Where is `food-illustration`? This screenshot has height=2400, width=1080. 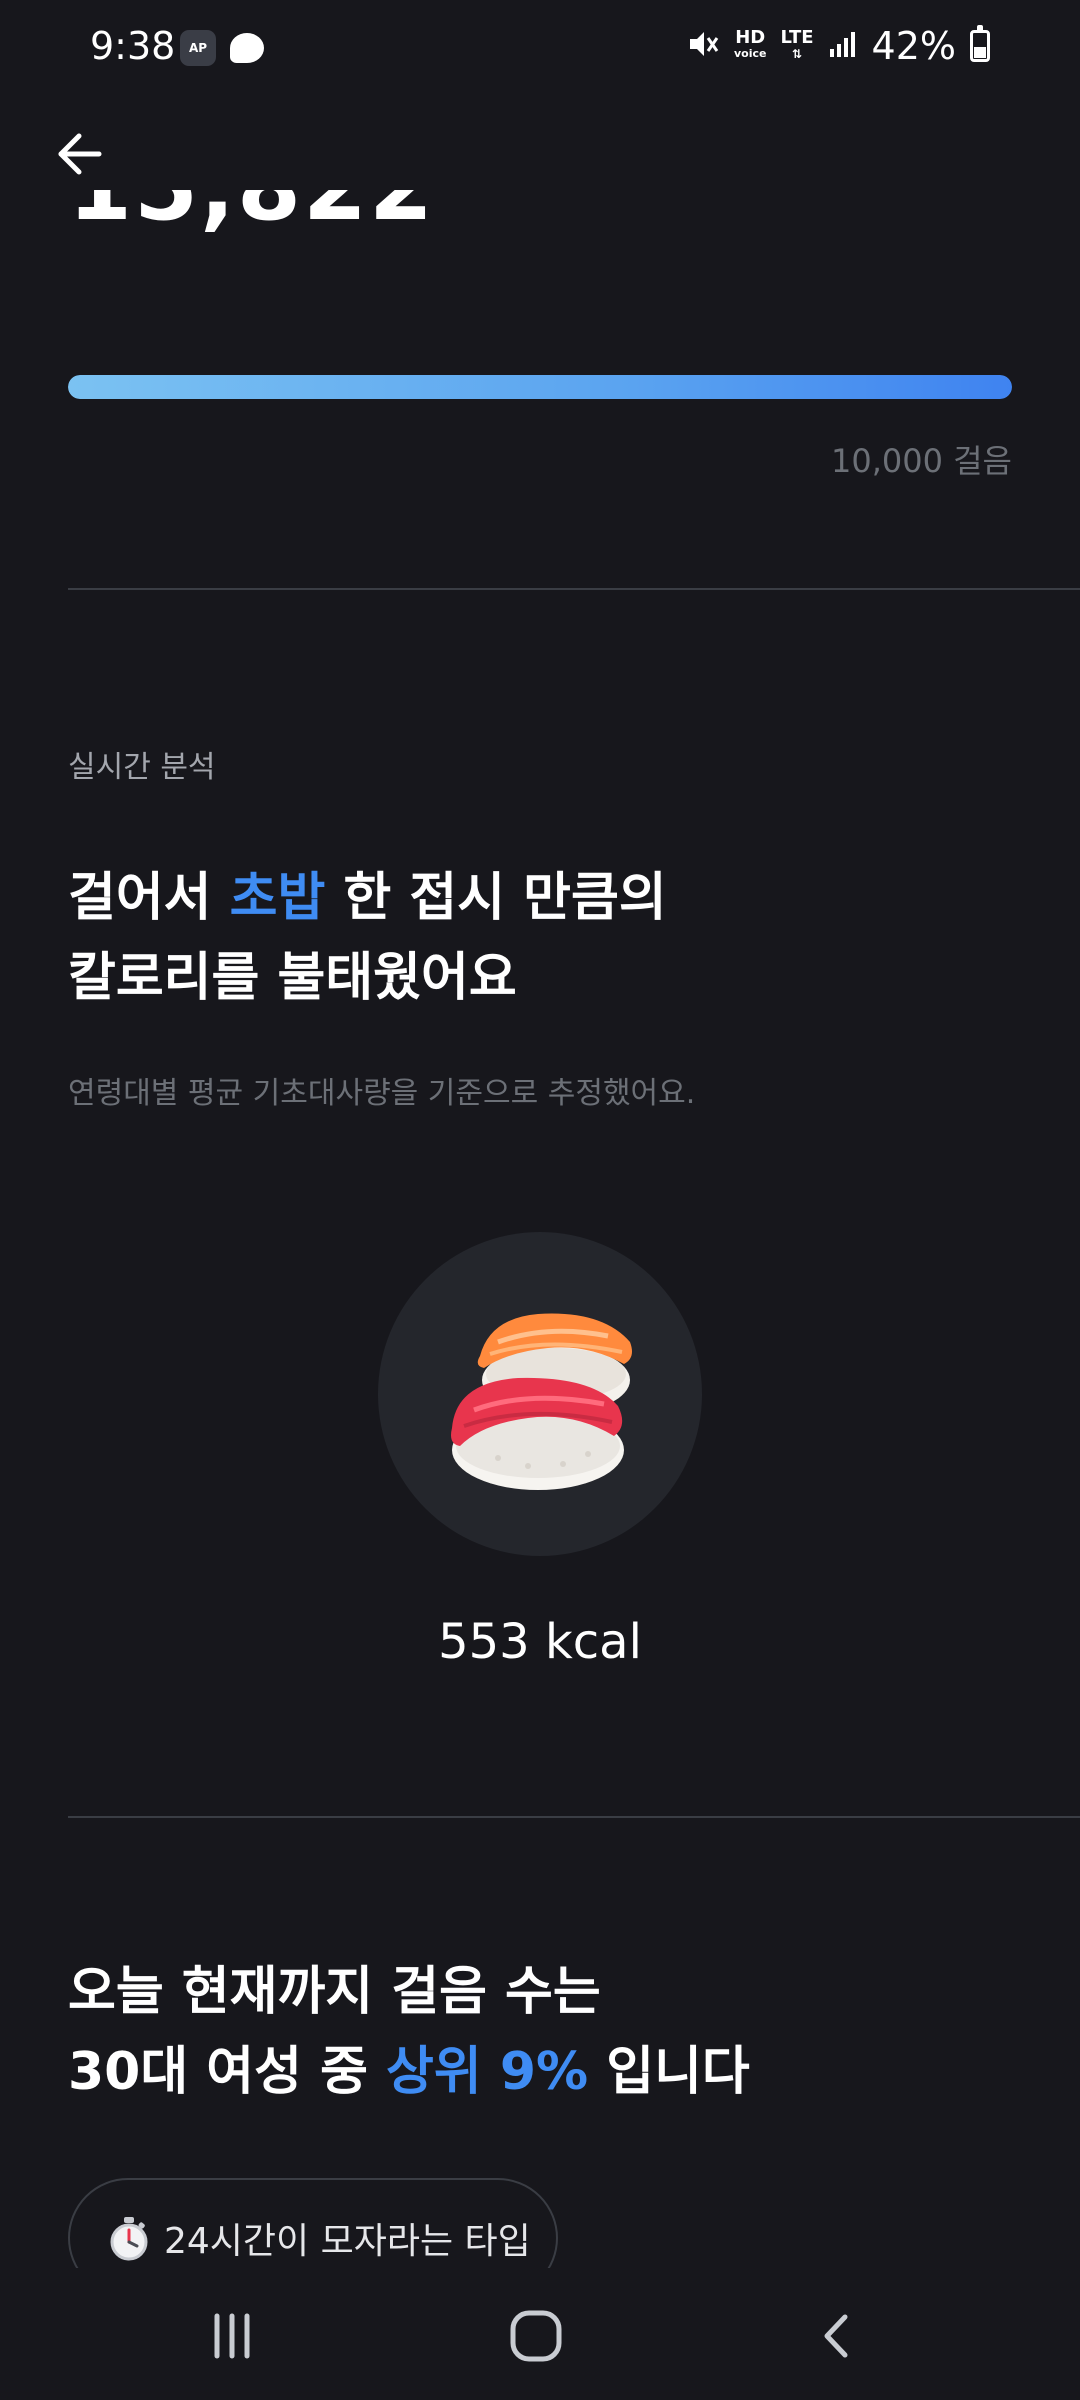 food-illustration is located at coordinates (540, 1394).